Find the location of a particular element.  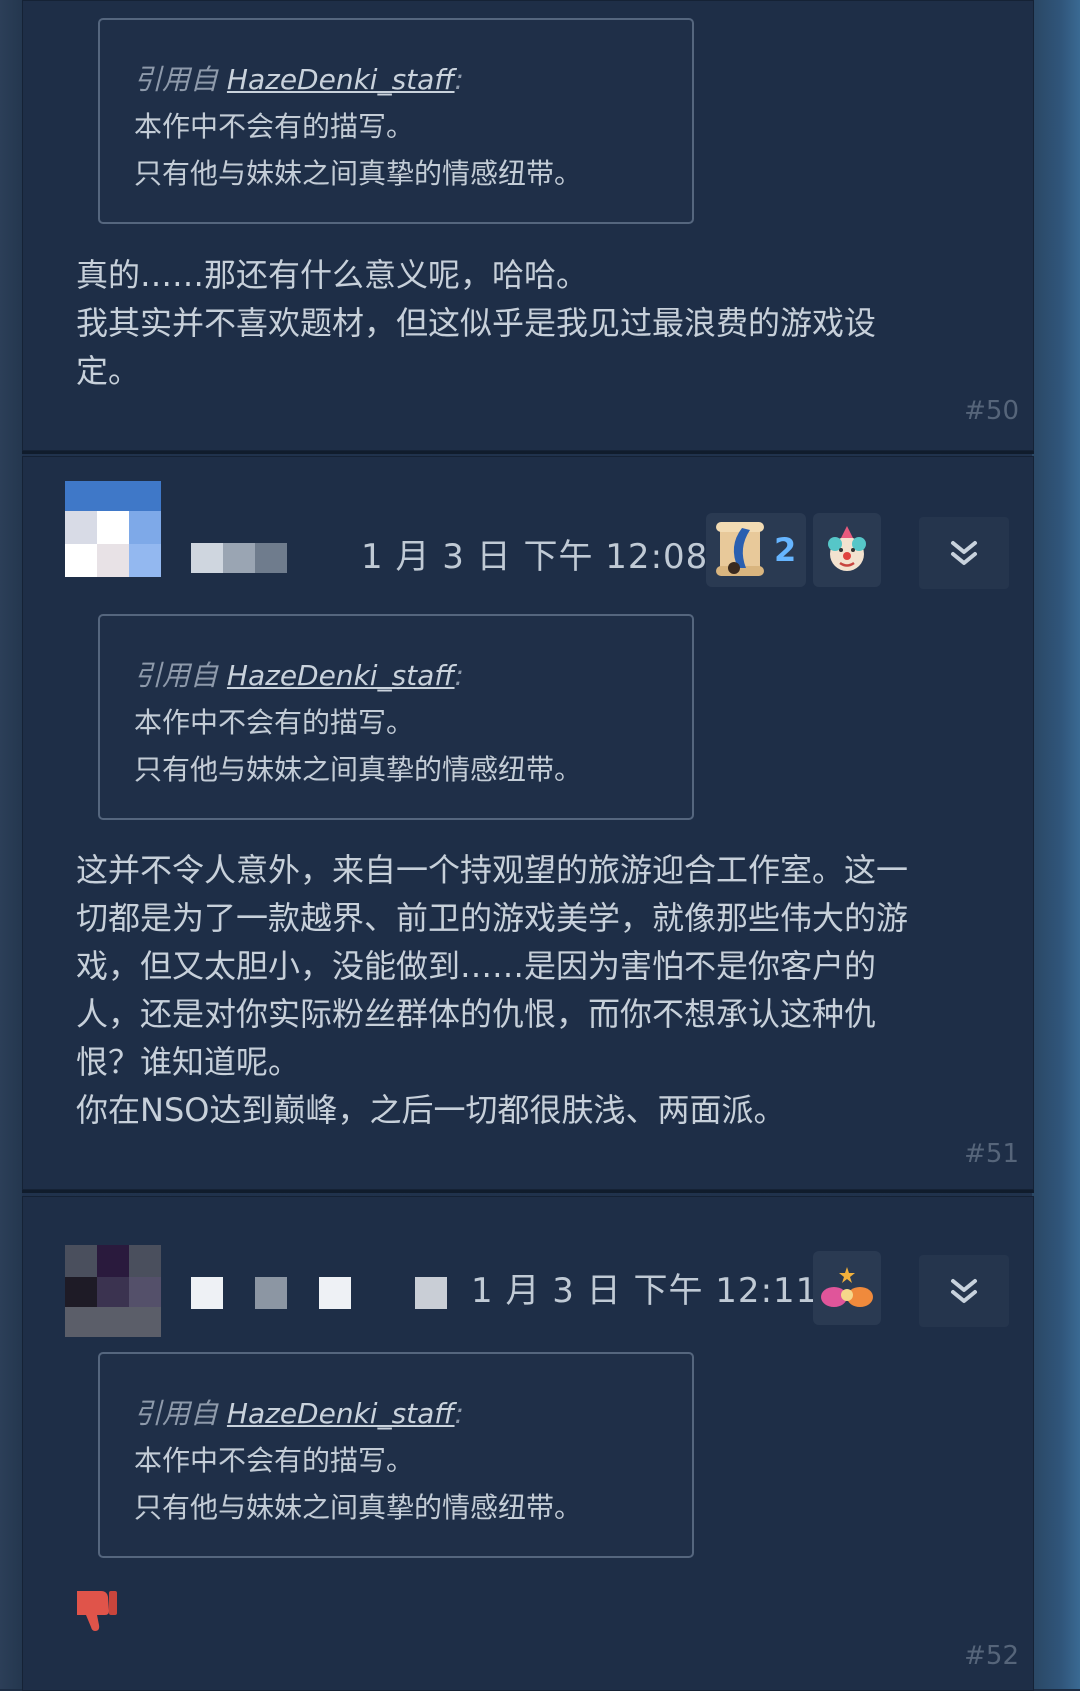

clown-award-icon is located at coordinates (847, 548).